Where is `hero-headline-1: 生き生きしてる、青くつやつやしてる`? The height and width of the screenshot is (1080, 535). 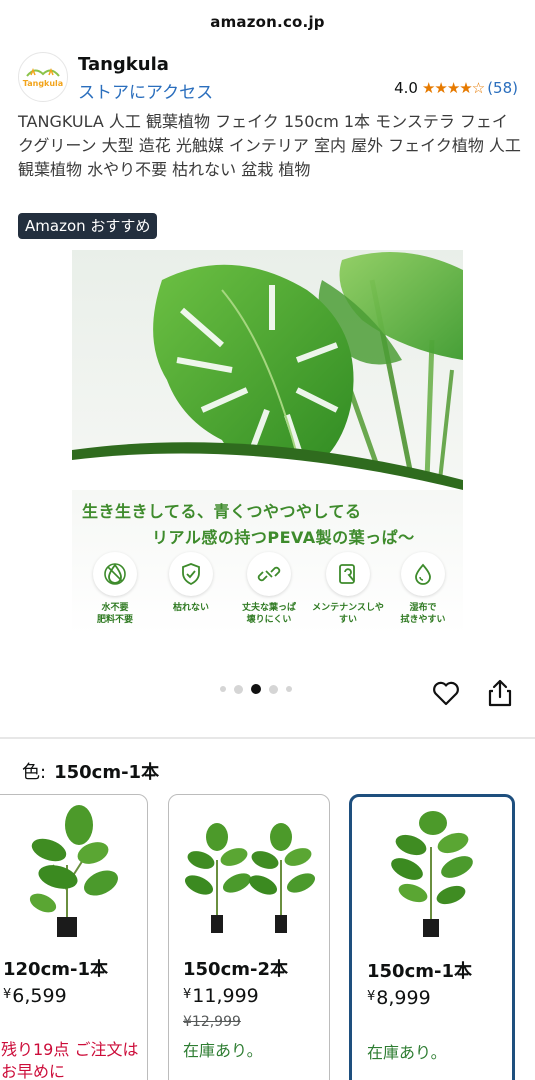
hero-headline-1: 生き生きしてる、青くつやつやしてる is located at coordinates (222, 511).